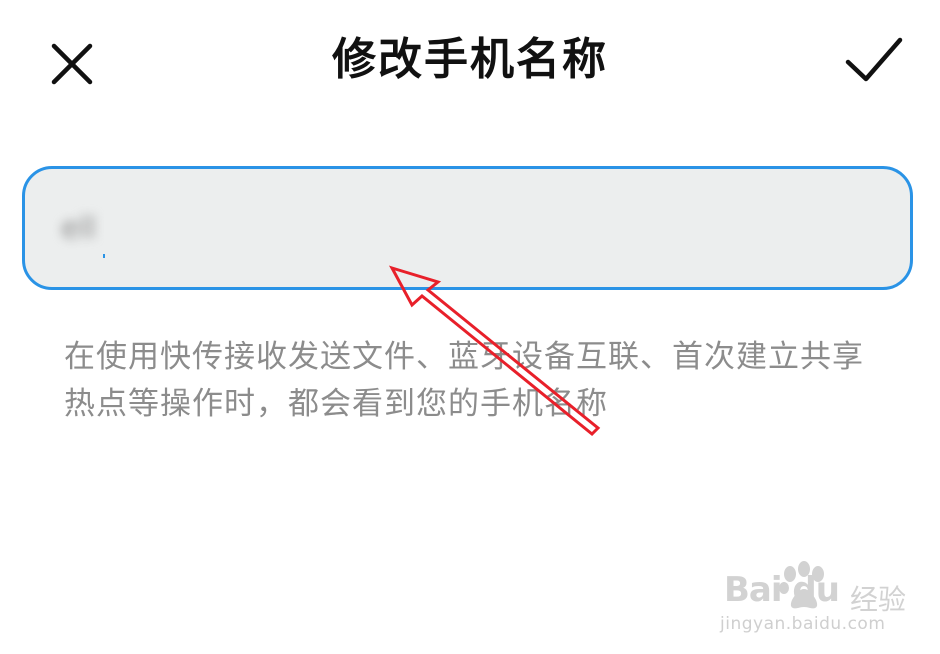  What do you see at coordinates (104, 256) in the screenshot?
I see `text-caret` at bounding box center [104, 256].